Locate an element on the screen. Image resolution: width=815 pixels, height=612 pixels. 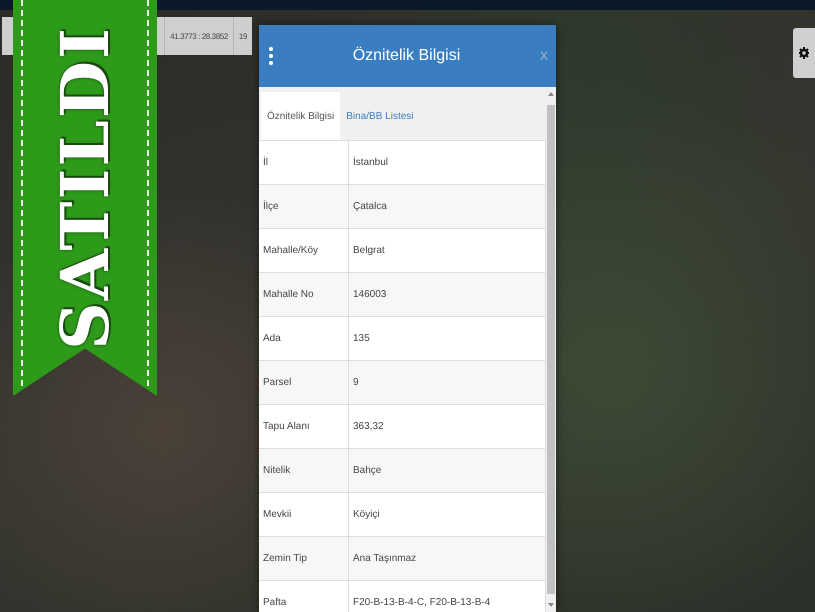
table-cell: Mahalle/Köy is located at coordinates (304, 250).